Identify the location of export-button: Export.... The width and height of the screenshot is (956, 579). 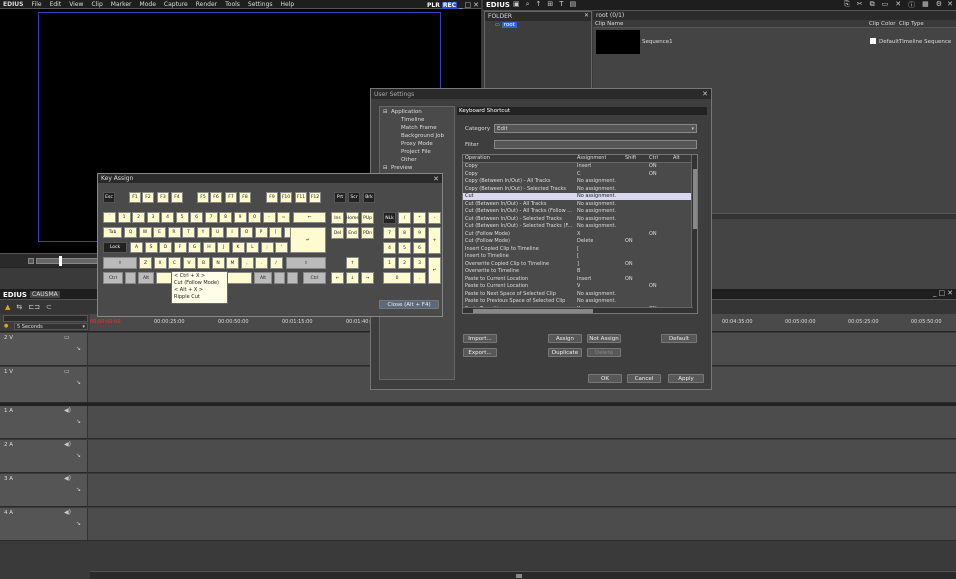
(480, 352).